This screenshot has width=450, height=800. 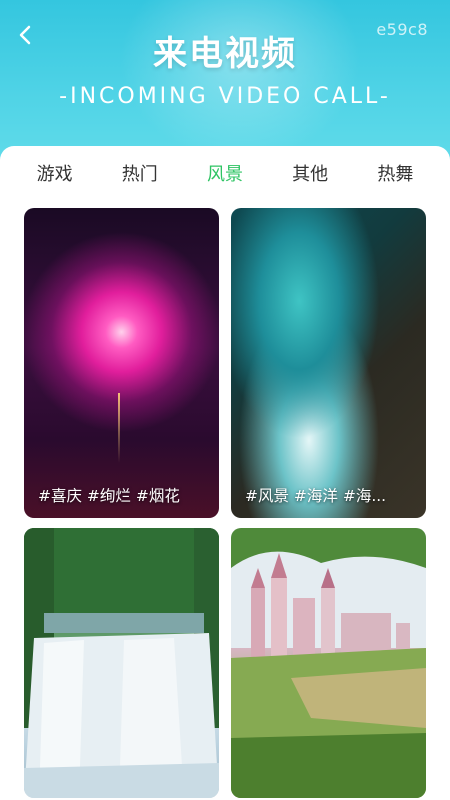 I want to click on page-subtitle: -INCOMING VIDEO CALL-, so click(x=225, y=96).